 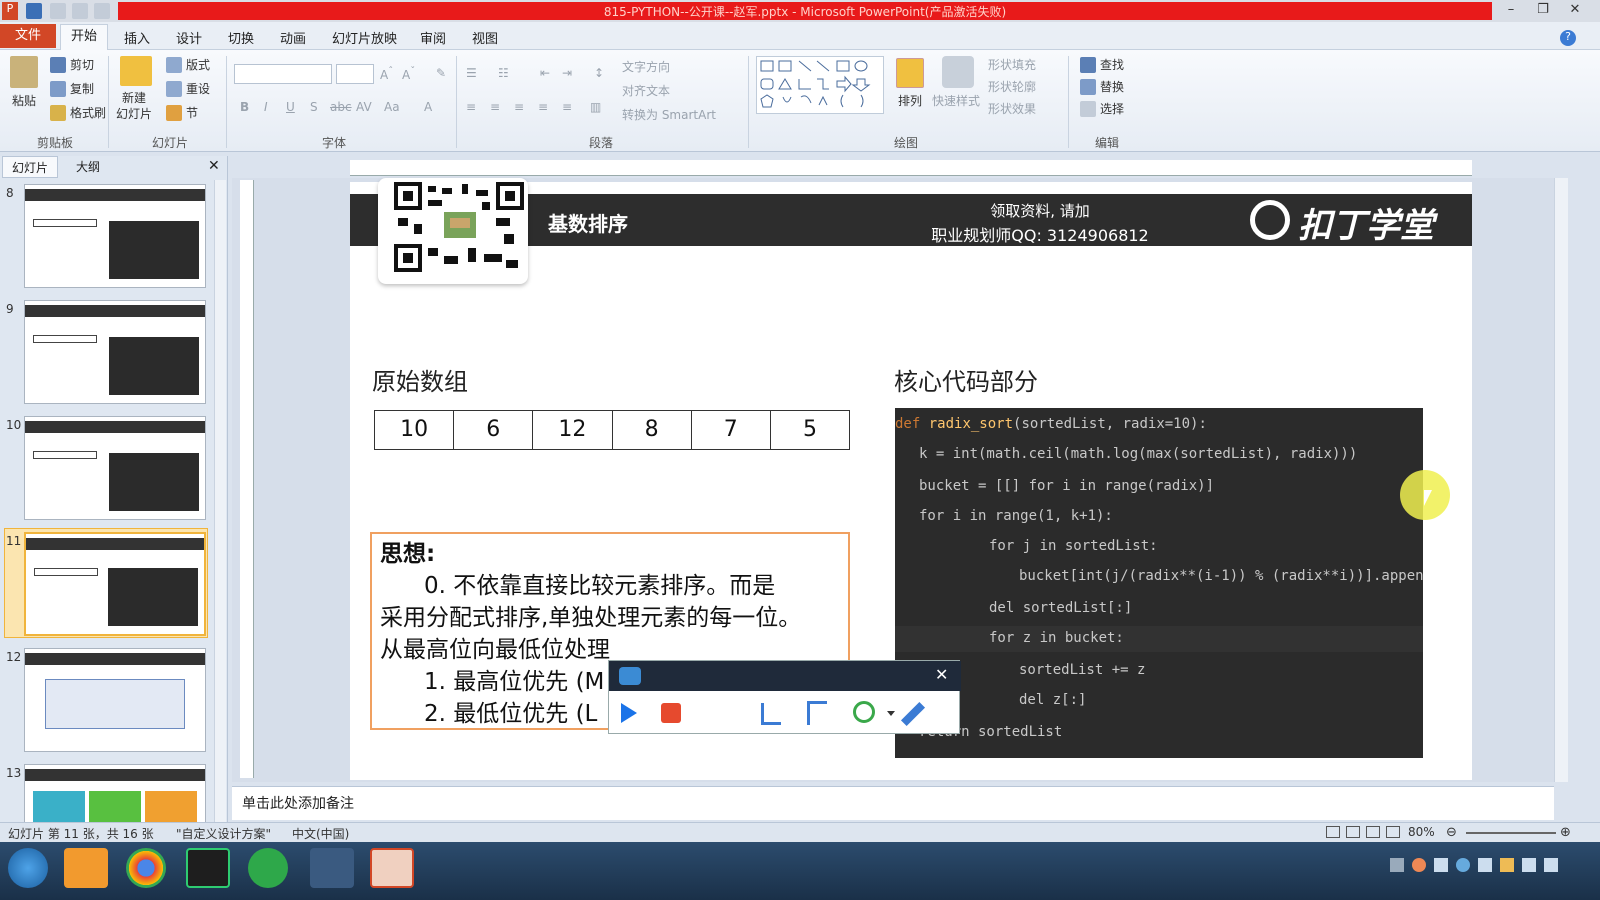 What do you see at coordinates (1507, 865) in the screenshot?
I see `security-icon` at bounding box center [1507, 865].